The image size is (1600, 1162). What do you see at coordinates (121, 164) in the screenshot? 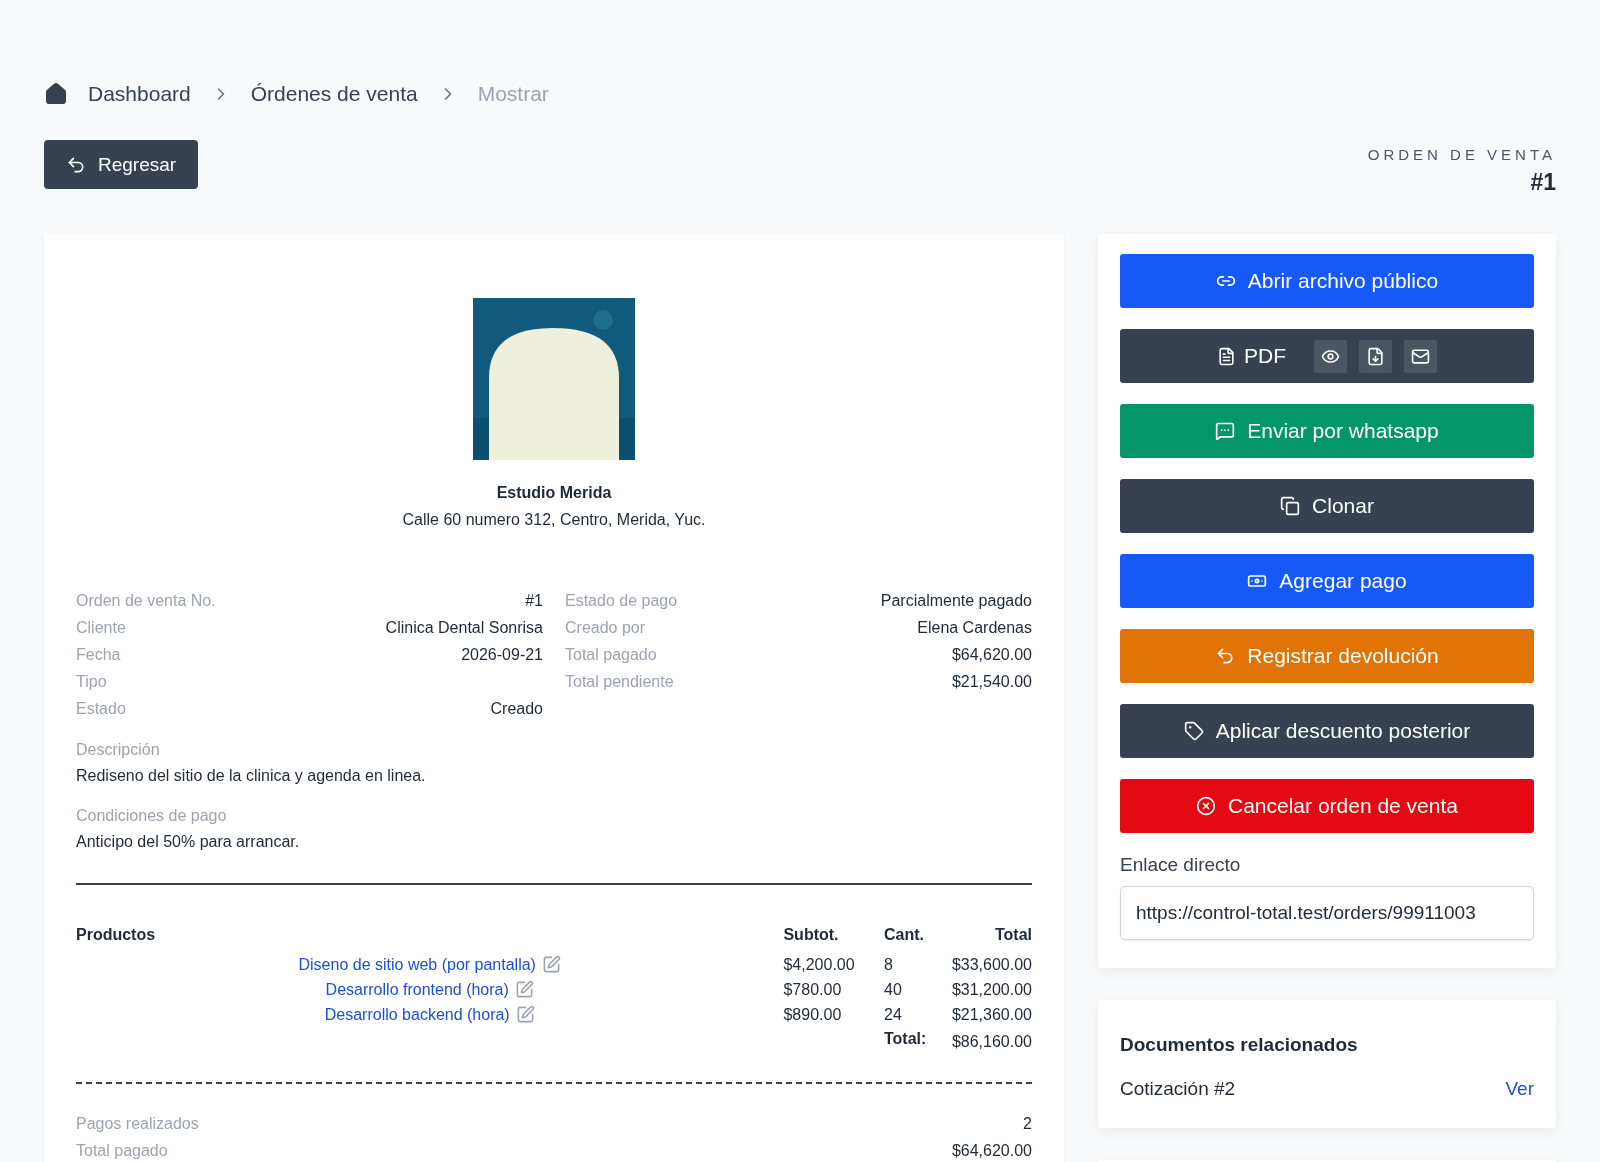
I see `back-button: Regresar` at bounding box center [121, 164].